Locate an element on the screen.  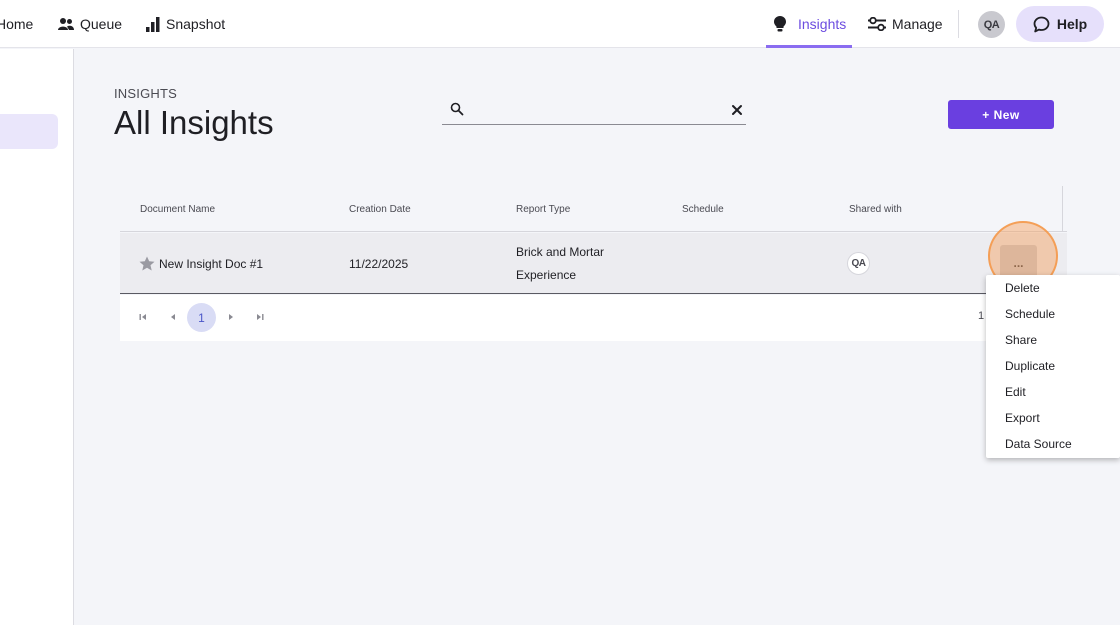
sidebar-item-selected is located at coordinates (29, 131).